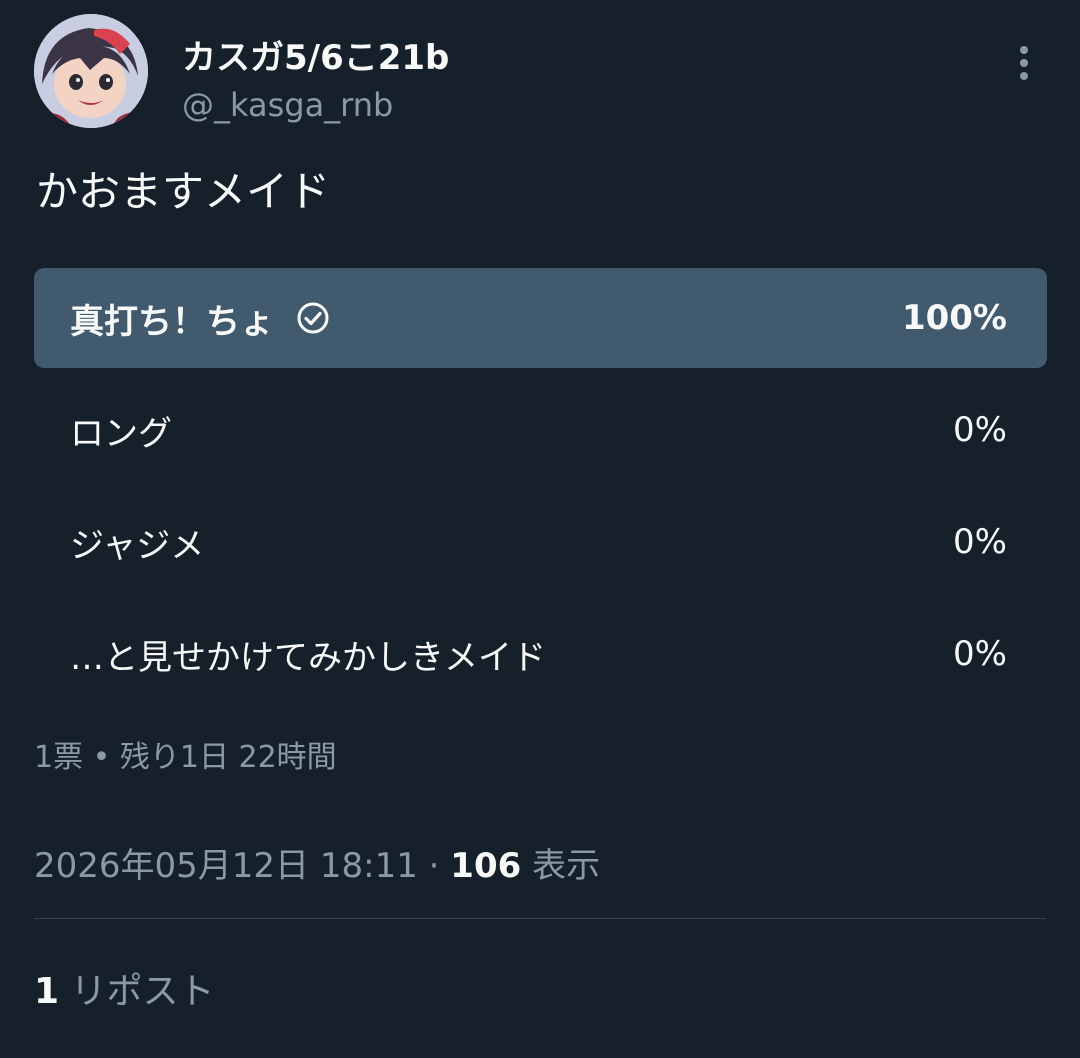  What do you see at coordinates (954, 318) in the screenshot?
I see `poll-option-percent: 100%` at bounding box center [954, 318].